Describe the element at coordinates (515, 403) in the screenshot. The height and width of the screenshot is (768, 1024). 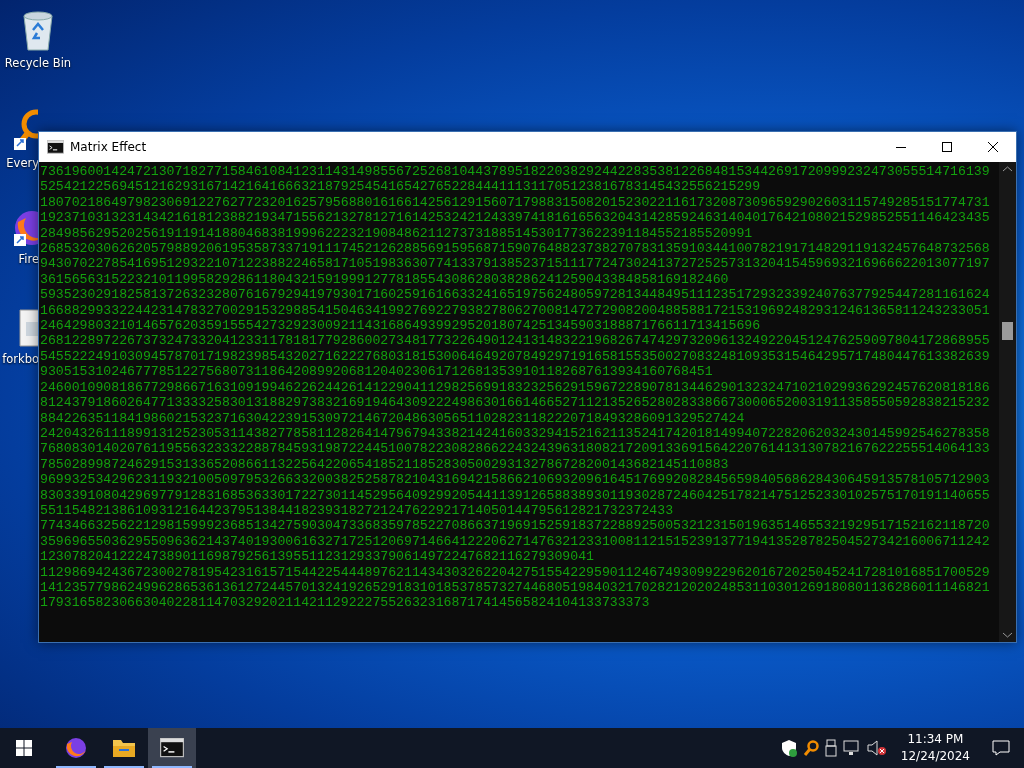
I see `console-line: 812437918602647713333258301318829738321691946430922249863016614665271121352652802833866730006520031911358550592838215232` at that location.